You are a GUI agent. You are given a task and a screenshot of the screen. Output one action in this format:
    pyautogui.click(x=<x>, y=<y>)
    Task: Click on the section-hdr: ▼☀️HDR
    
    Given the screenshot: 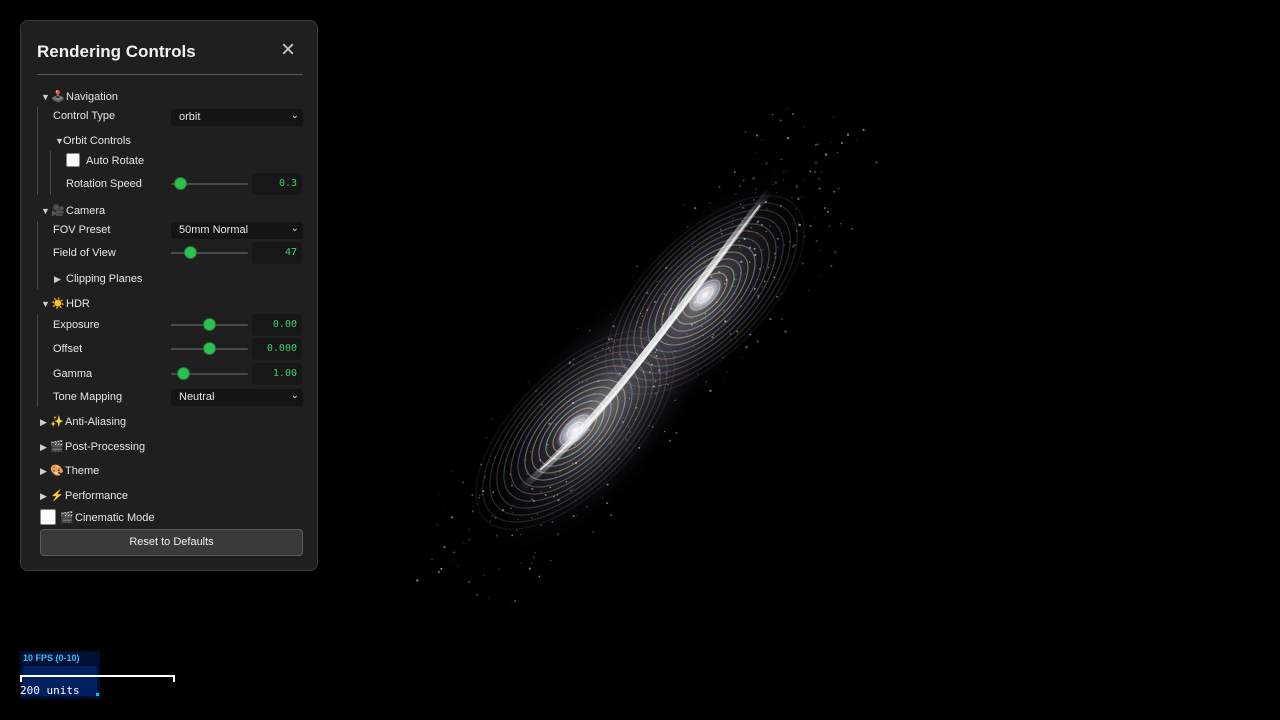 What is the action you would take?
    pyautogui.click(x=65, y=303)
    